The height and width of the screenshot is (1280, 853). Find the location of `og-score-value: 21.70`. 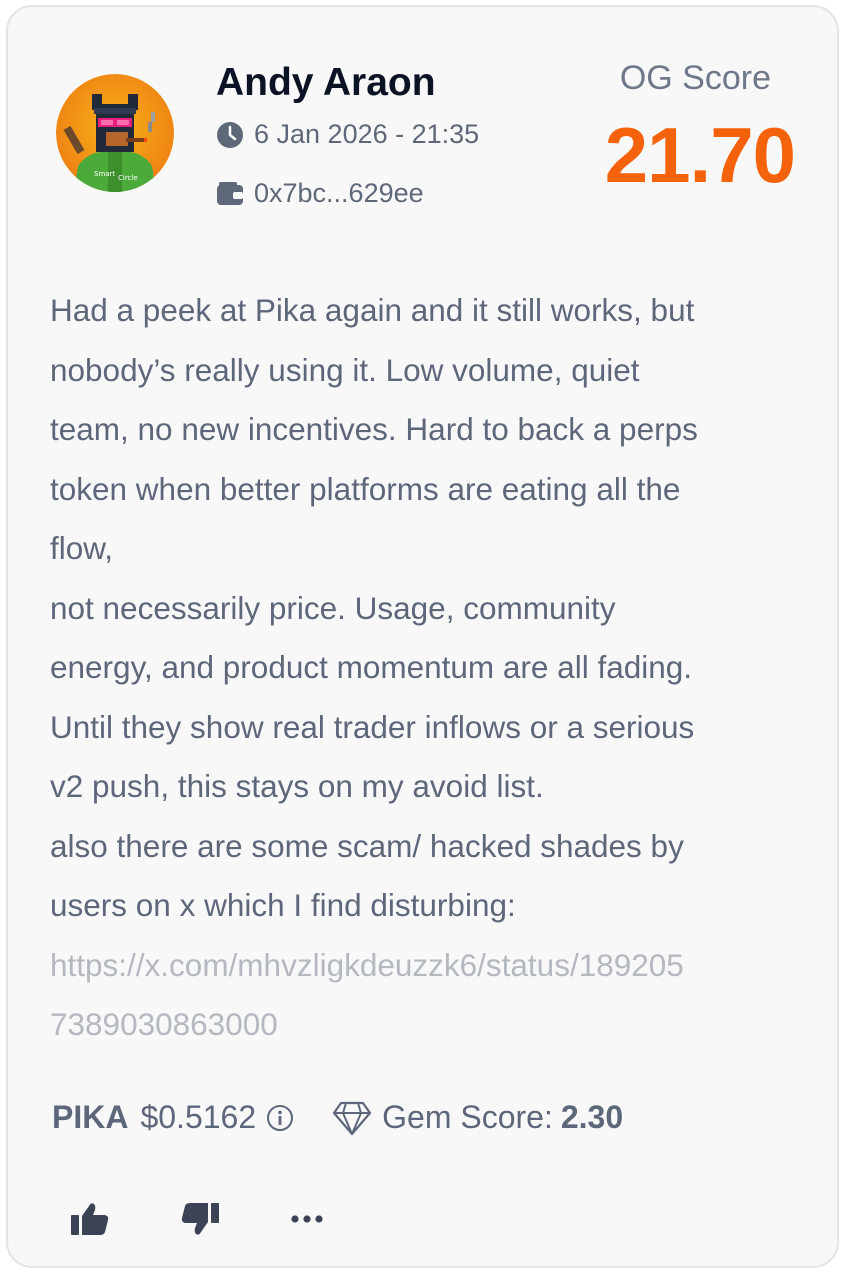

og-score-value: 21.70 is located at coordinates (700, 155).